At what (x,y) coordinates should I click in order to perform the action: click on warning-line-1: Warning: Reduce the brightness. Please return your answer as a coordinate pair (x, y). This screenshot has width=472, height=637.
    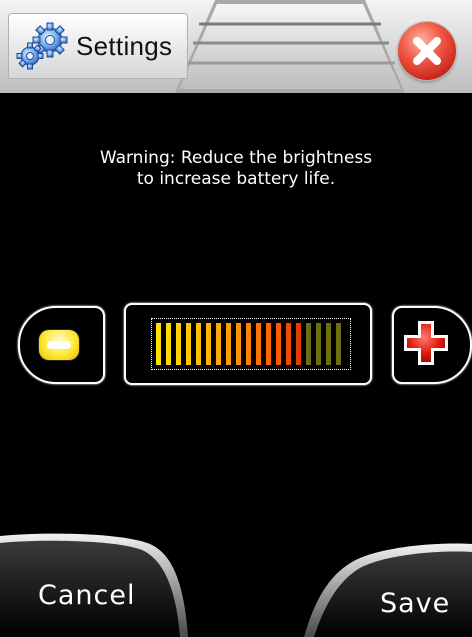
    Looking at the image, I should click on (236, 158).